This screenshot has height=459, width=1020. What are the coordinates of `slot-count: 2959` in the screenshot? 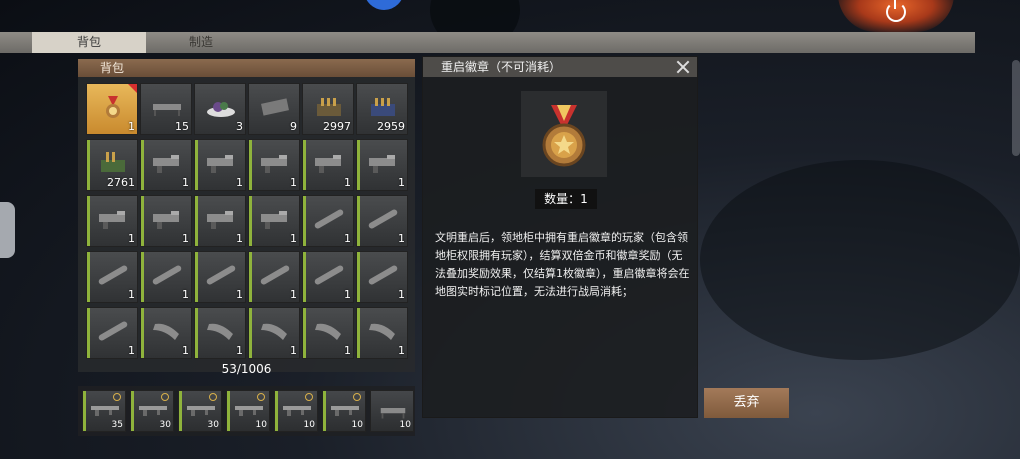 It's located at (391, 126).